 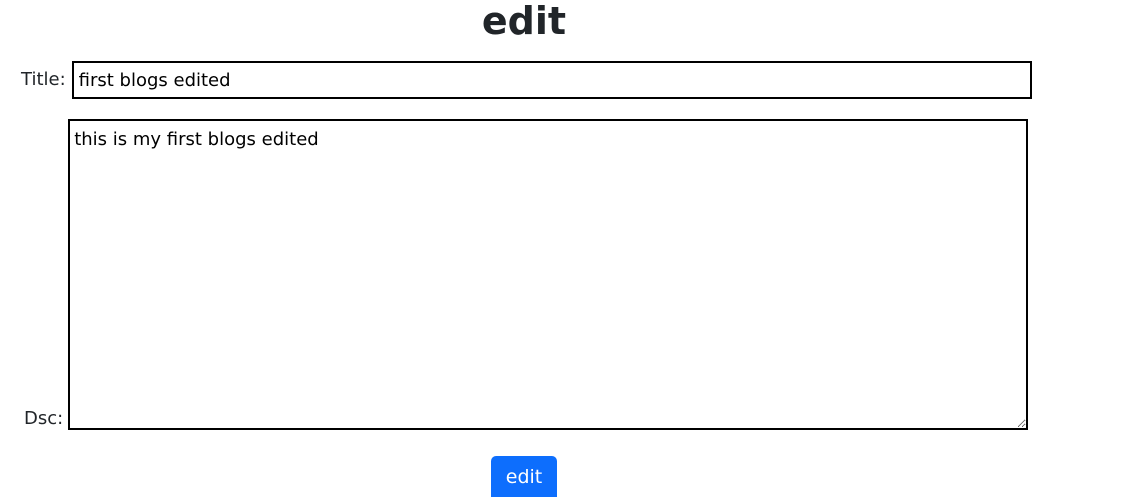 I want to click on edit-submit-button: edit, so click(x=524, y=476).